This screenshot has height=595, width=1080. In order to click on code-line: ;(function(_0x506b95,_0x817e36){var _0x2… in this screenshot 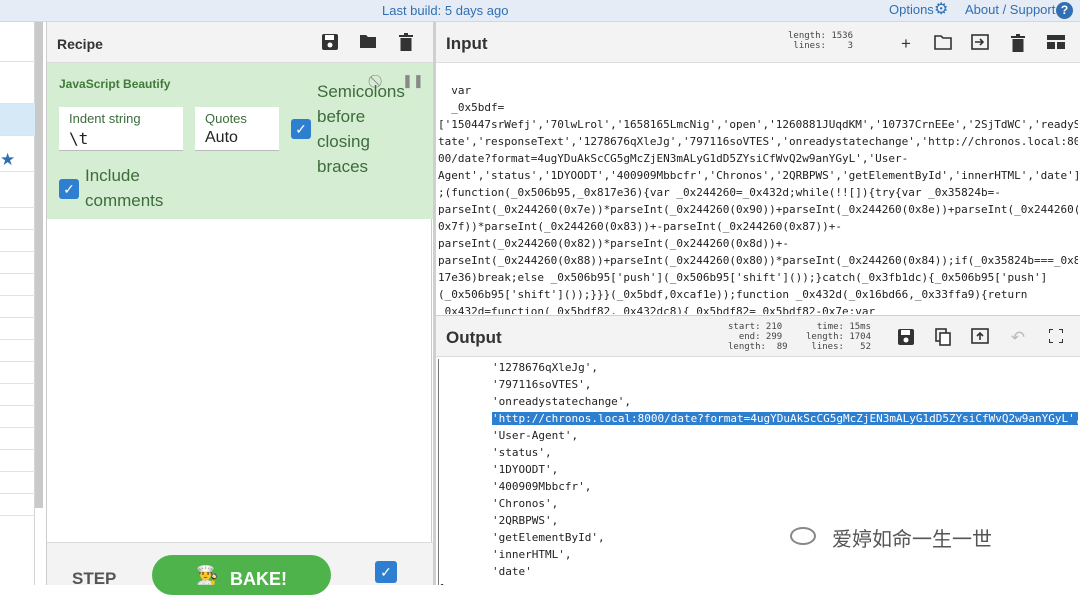, I will do `click(719, 192)`.